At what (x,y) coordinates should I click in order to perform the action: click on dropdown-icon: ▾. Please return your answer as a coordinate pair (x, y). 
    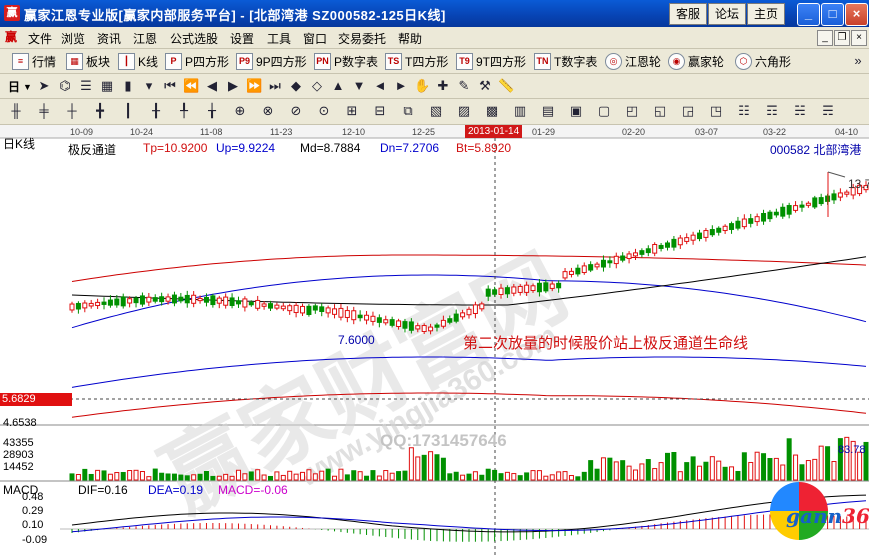
    Looking at the image, I should click on (149, 86).